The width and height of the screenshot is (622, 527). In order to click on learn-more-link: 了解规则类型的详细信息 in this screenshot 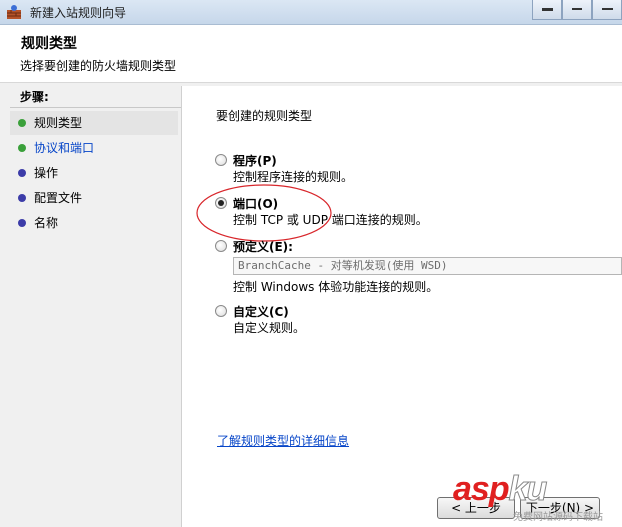, I will do `click(283, 440)`.